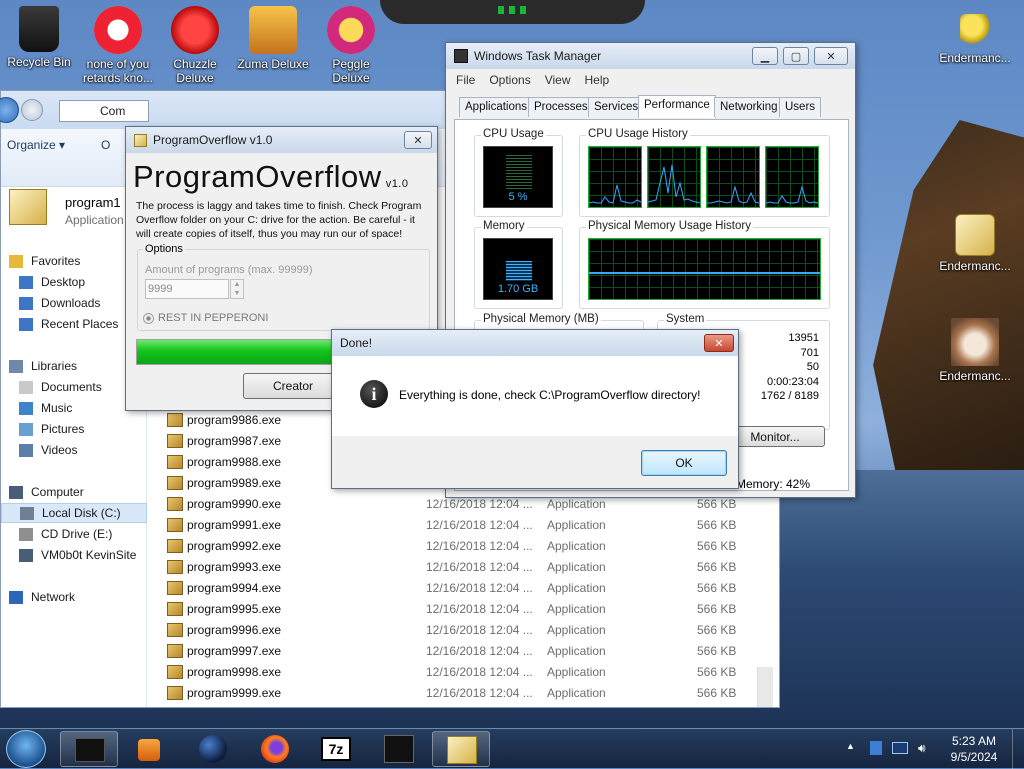 The height and width of the screenshot is (769, 1024). Describe the element at coordinates (975, 31) in the screenshot. I see `key-icon` at that location.